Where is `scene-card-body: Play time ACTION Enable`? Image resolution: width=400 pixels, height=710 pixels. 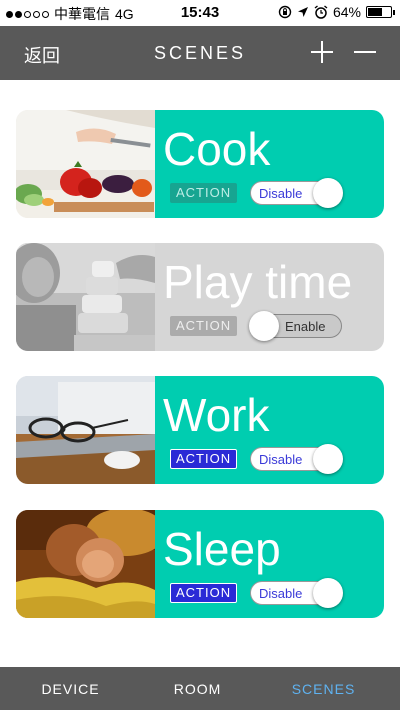
scene-card-body: Play time ACTION Enable is located at coordinates (269, 297).